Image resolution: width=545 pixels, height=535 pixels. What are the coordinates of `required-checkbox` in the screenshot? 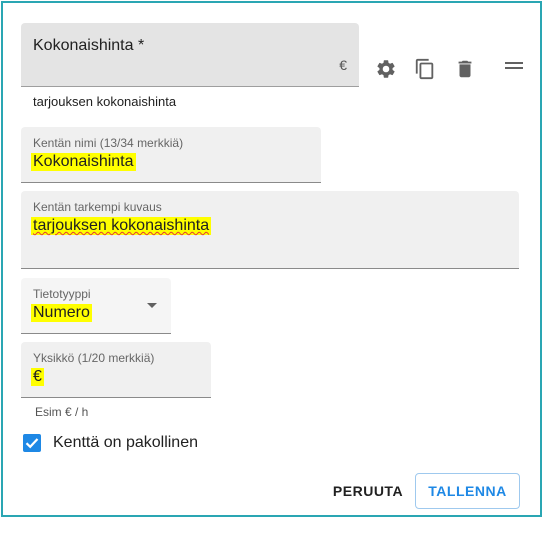 It's located at (32, 443).